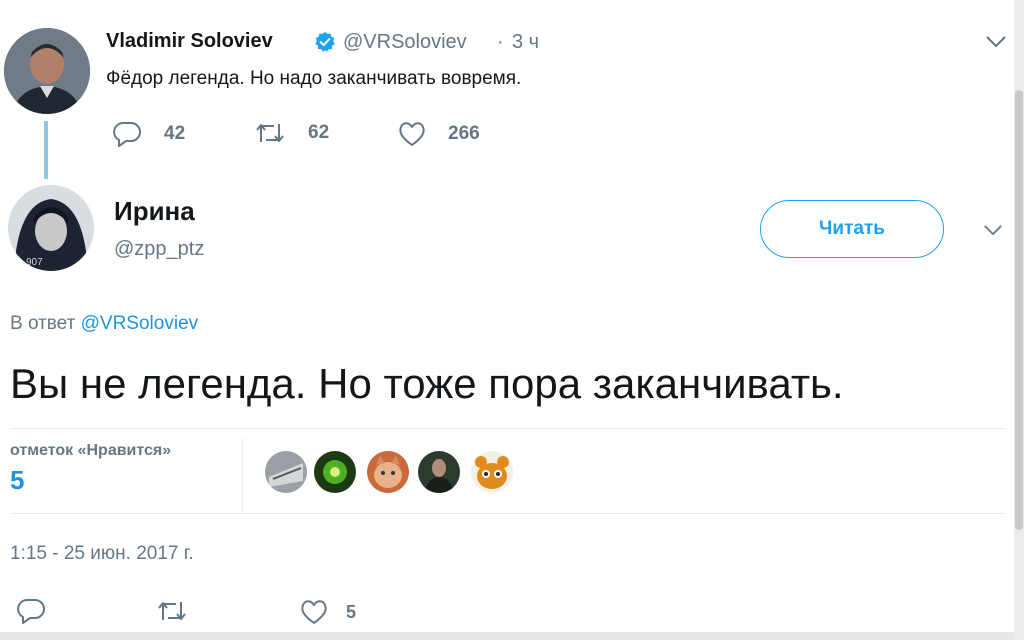  What do you see at coordinates (405, 42) in the screenshot?
I see `parent-author-handle: @VRSoloviev` at bounding box center [405, 42].